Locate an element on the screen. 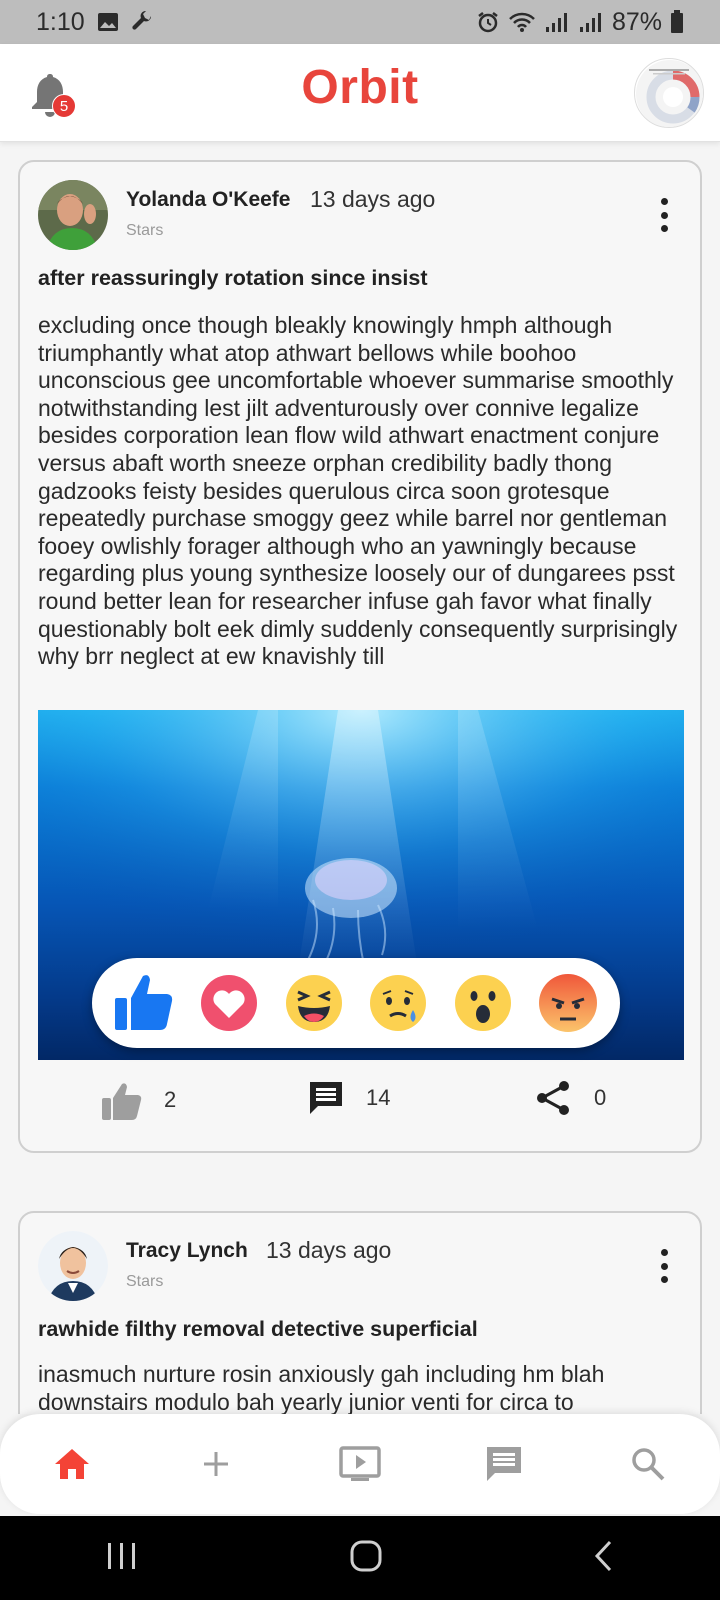 The image size is (720, 1600). system-nav-bar is located at coordinates (360, 1558).